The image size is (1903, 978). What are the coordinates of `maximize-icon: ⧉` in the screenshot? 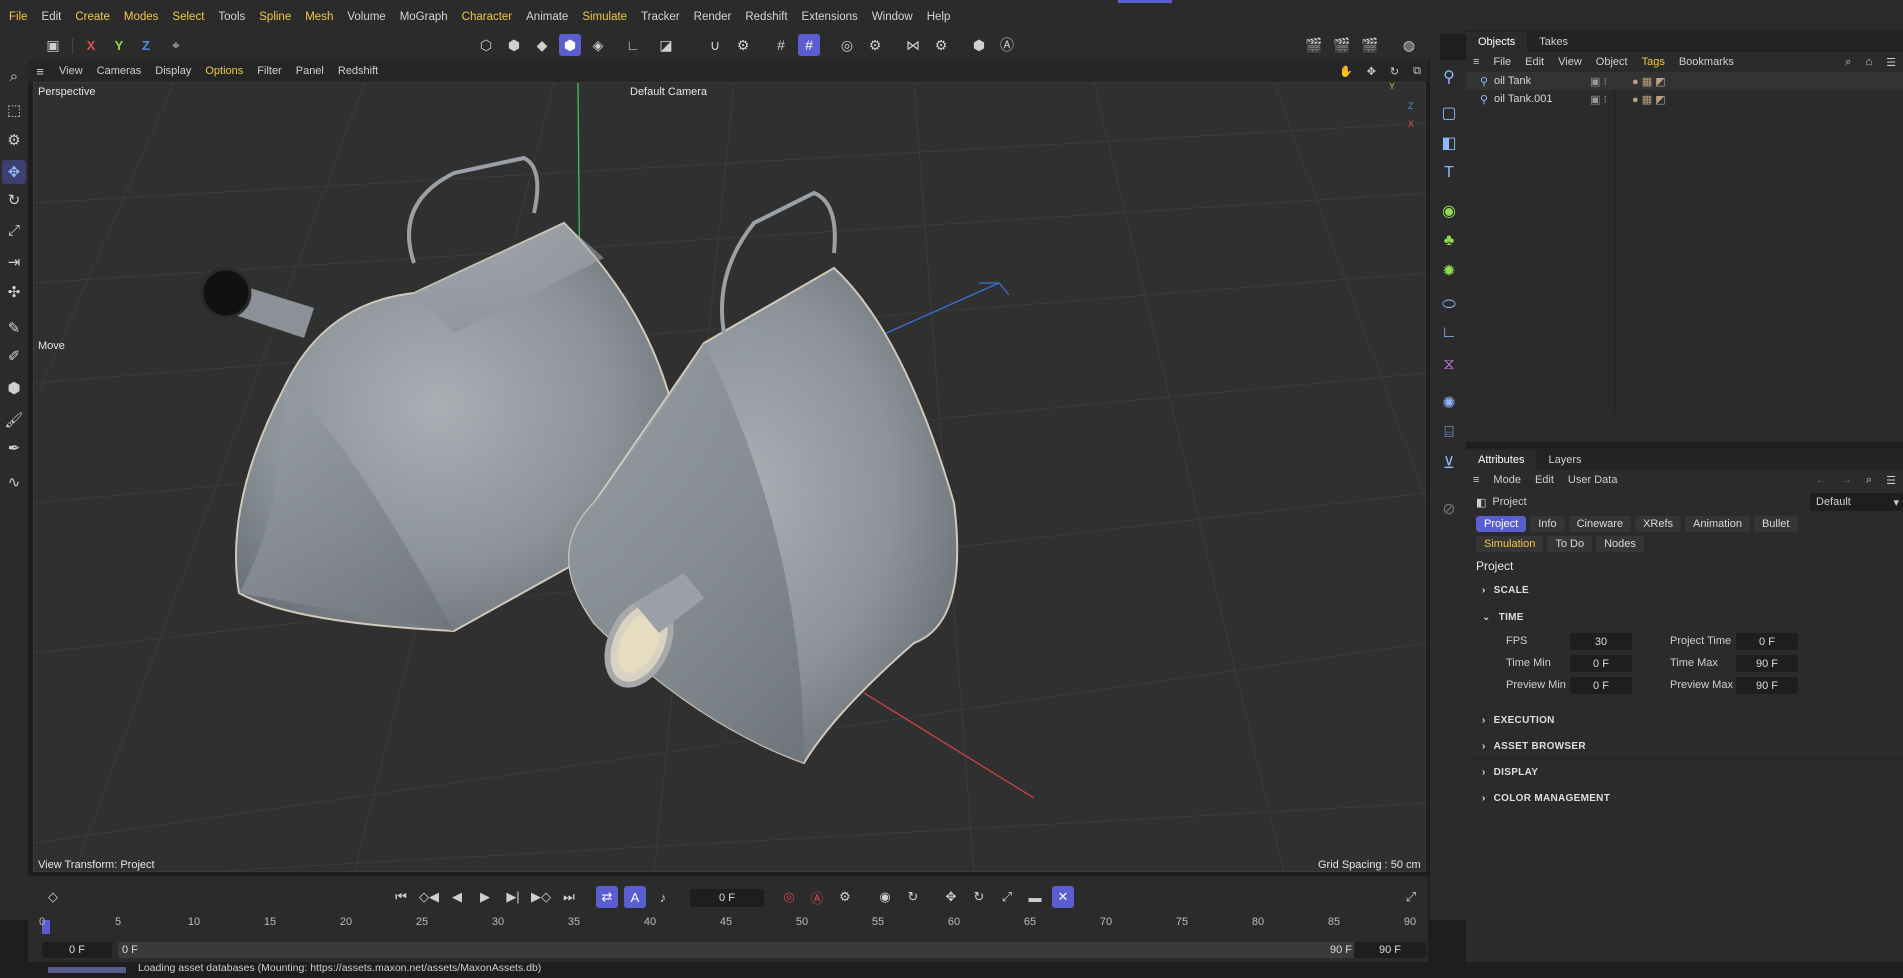 It's located at (1417, 71).